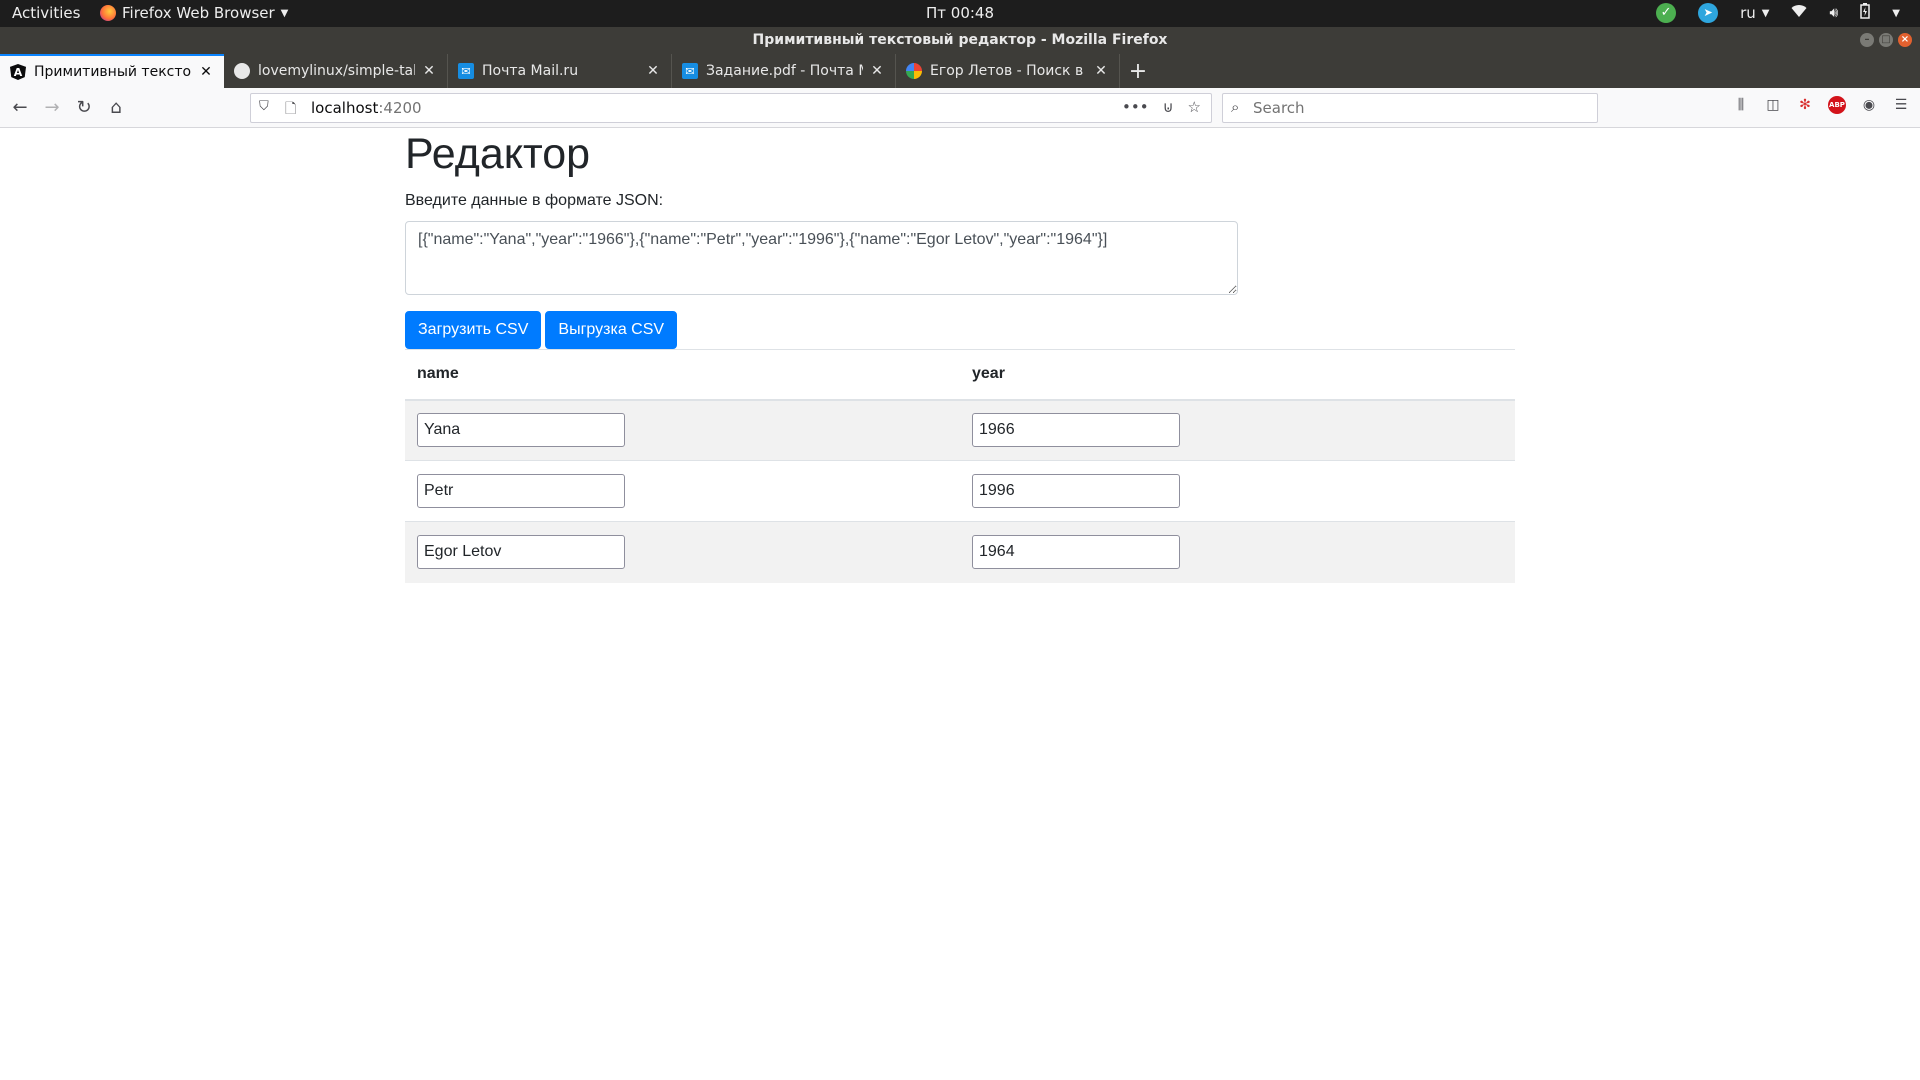  I want to click on language-indicator: ru ▼, so click(1754, 13).